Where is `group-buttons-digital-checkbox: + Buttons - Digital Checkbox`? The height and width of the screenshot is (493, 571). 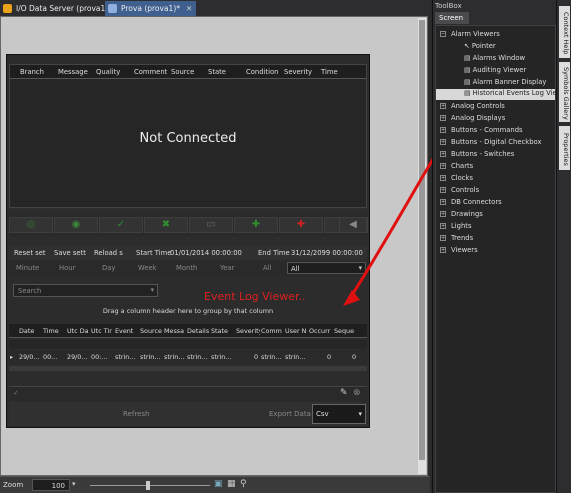
group-buttons-digital-checkbox: + Buttons - Digital Checkbox is located at coordinates (490, 143).